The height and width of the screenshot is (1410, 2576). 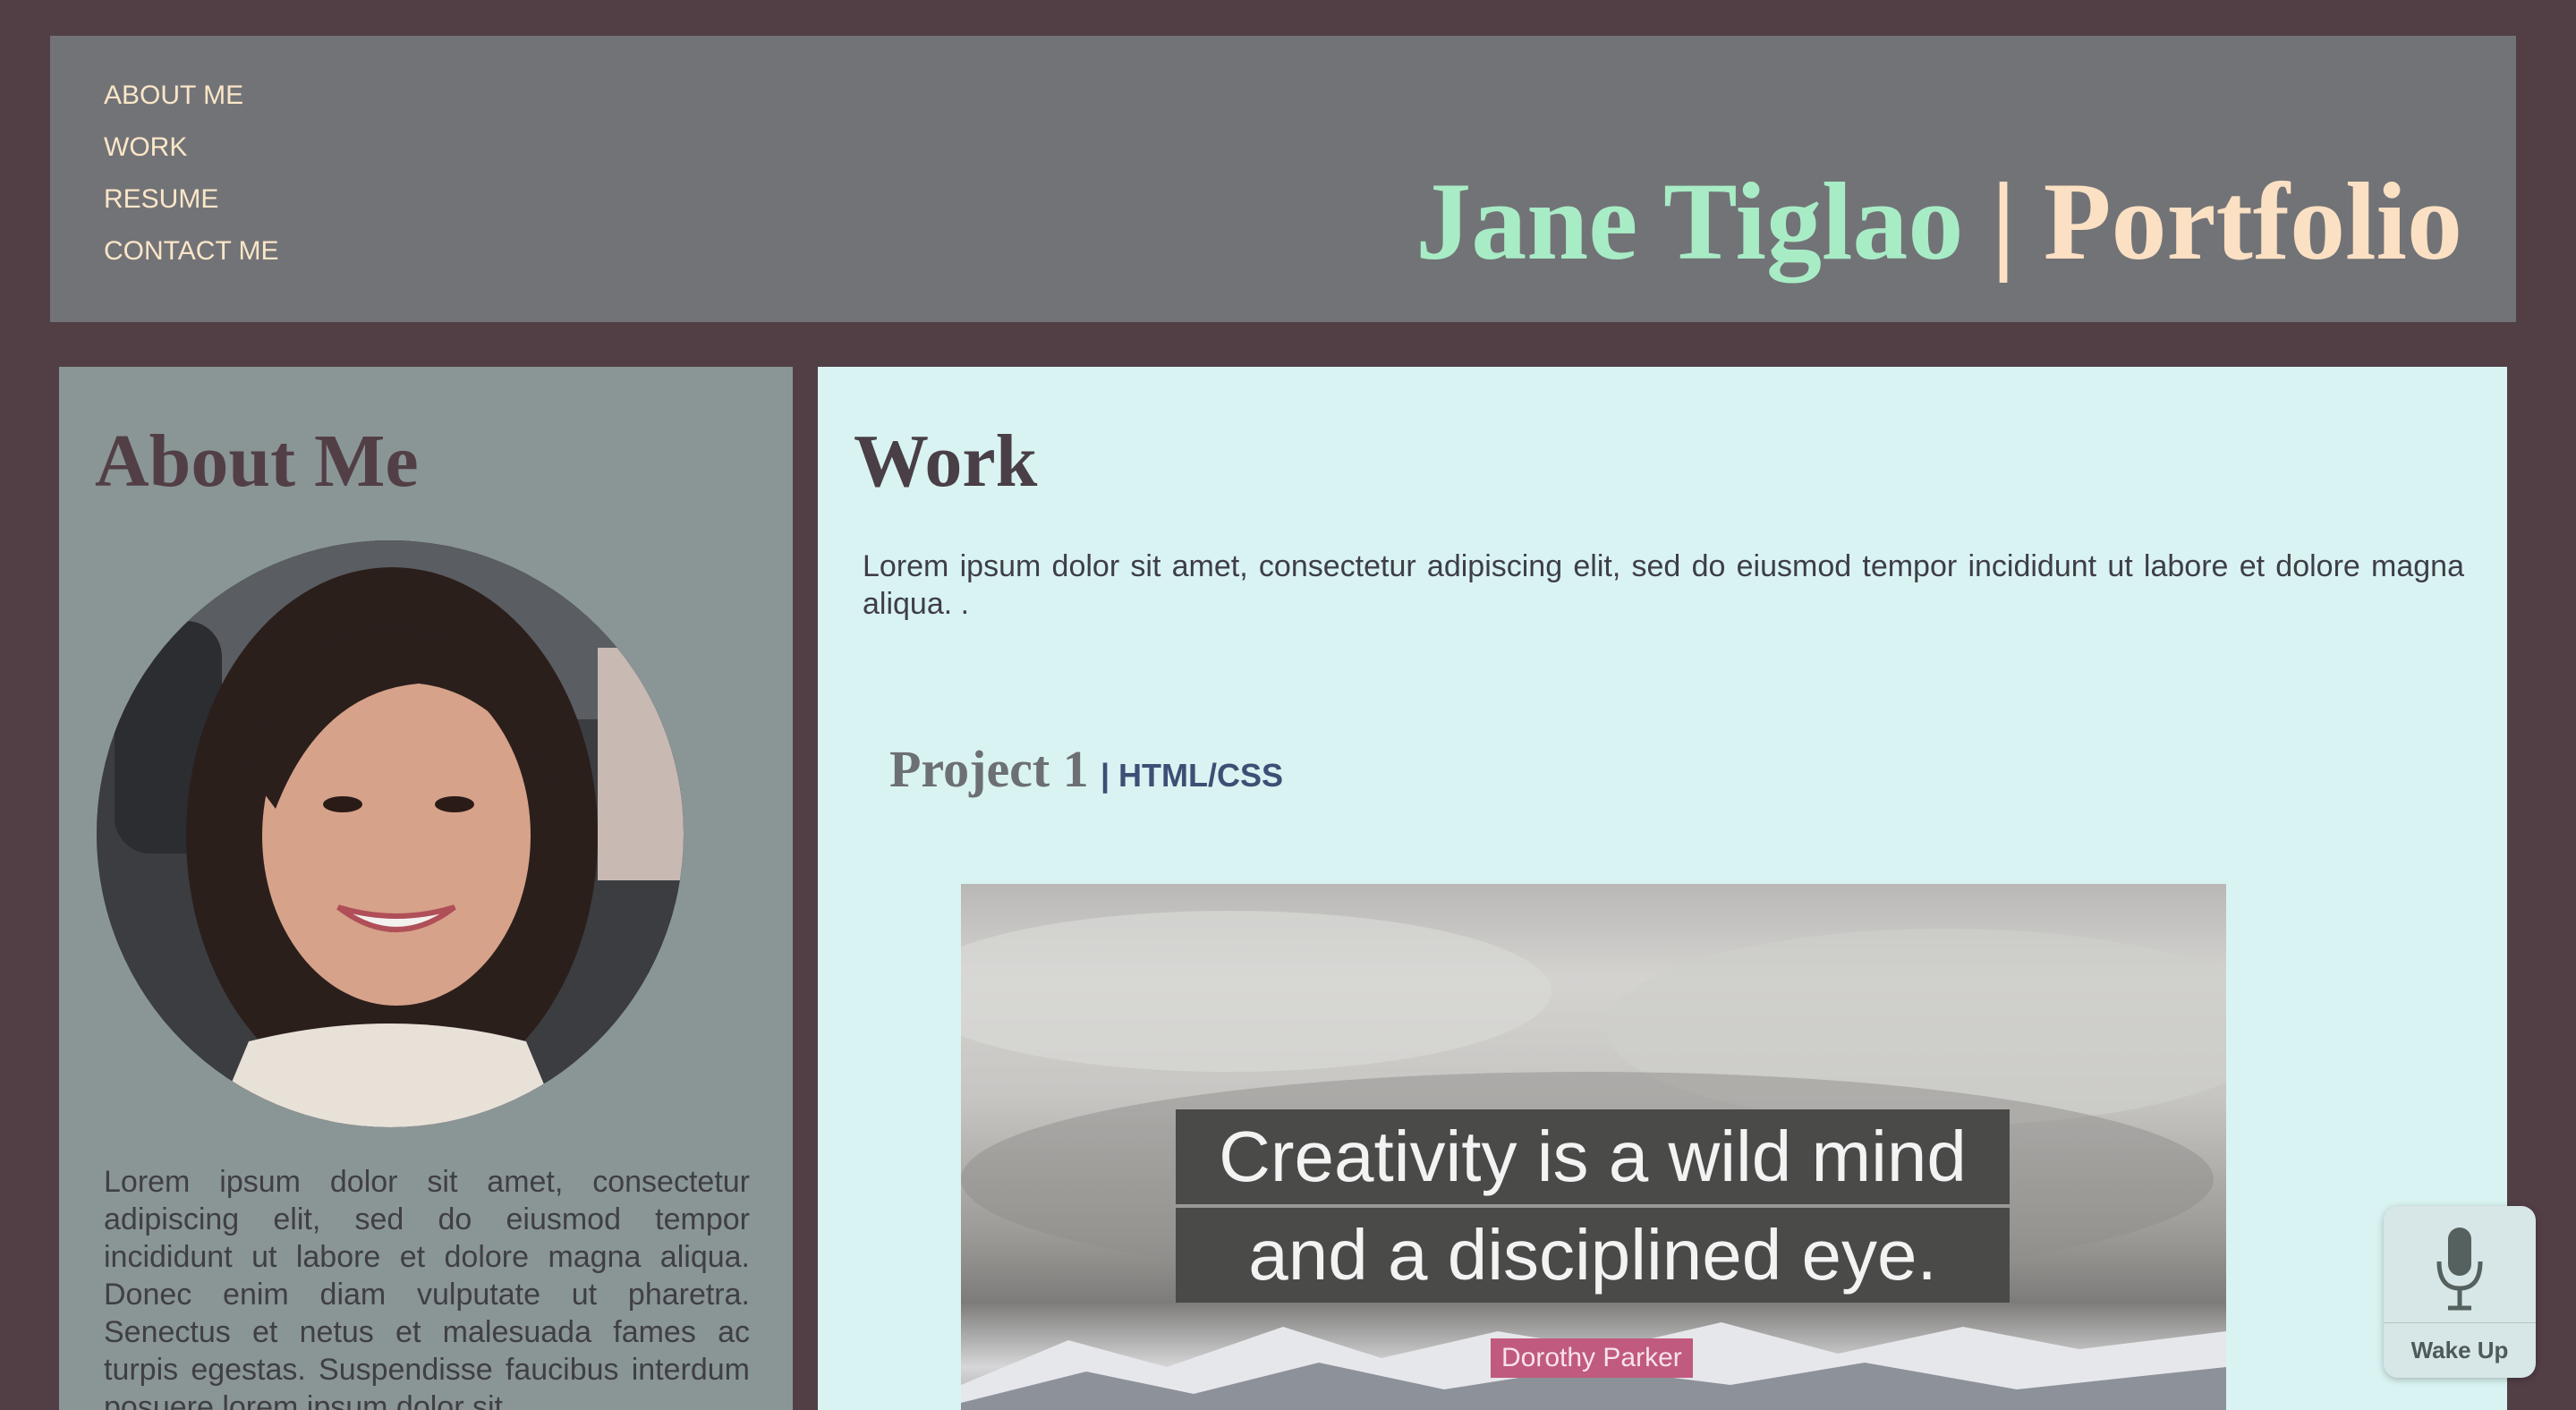 What do you see at coordinates (390, 834) in the screenshot?
I see `profile-photo` at bounding box center [390, 834].